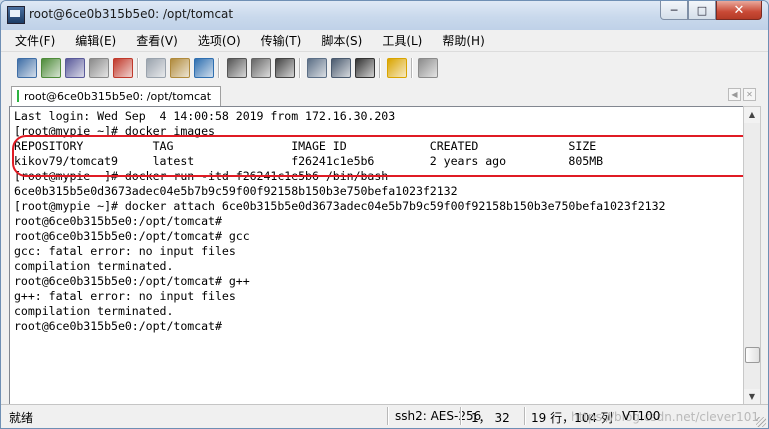 The image size is (769, 429). I want to click on reconnect-icon, so click(99, 68).